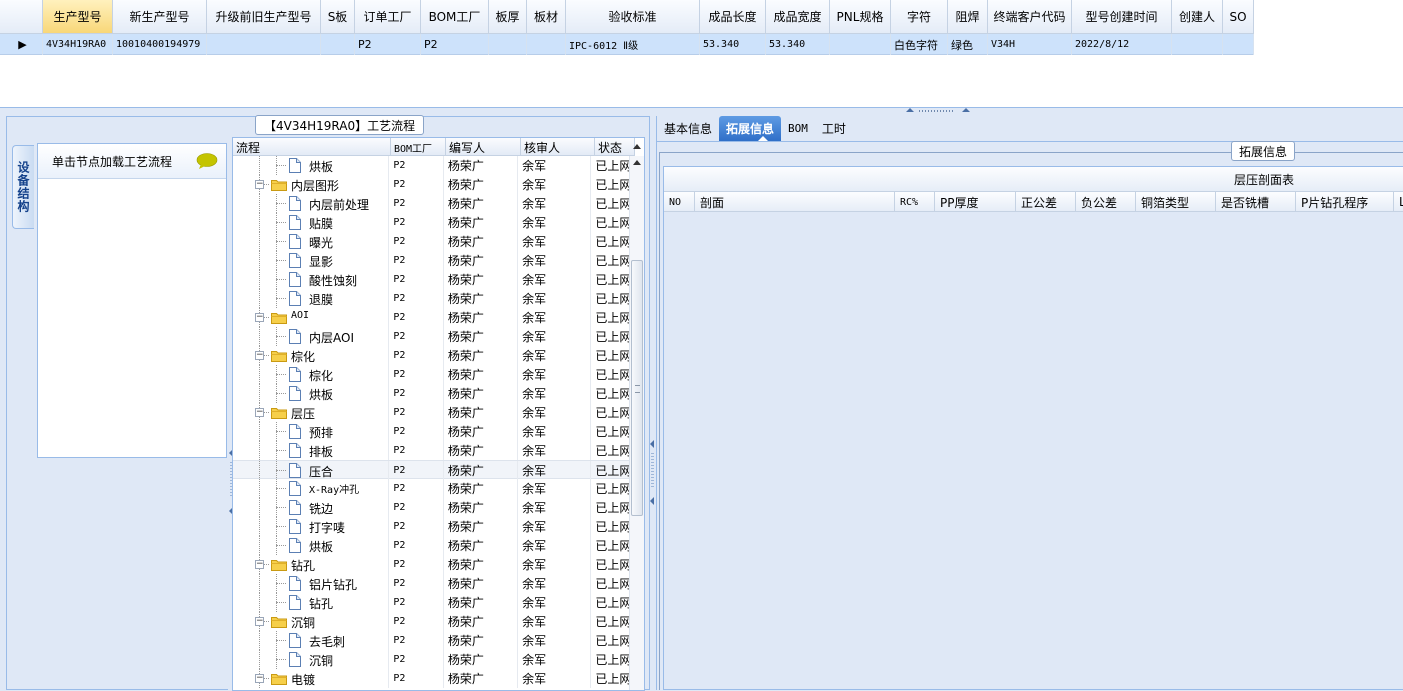 Image resolution: width=1403 pixels, height=691 pixels. What do you see at coordinates (915, 202) in the screenshot?
I see `lamination-column-header: RC%` at bounding box center [915, 202].